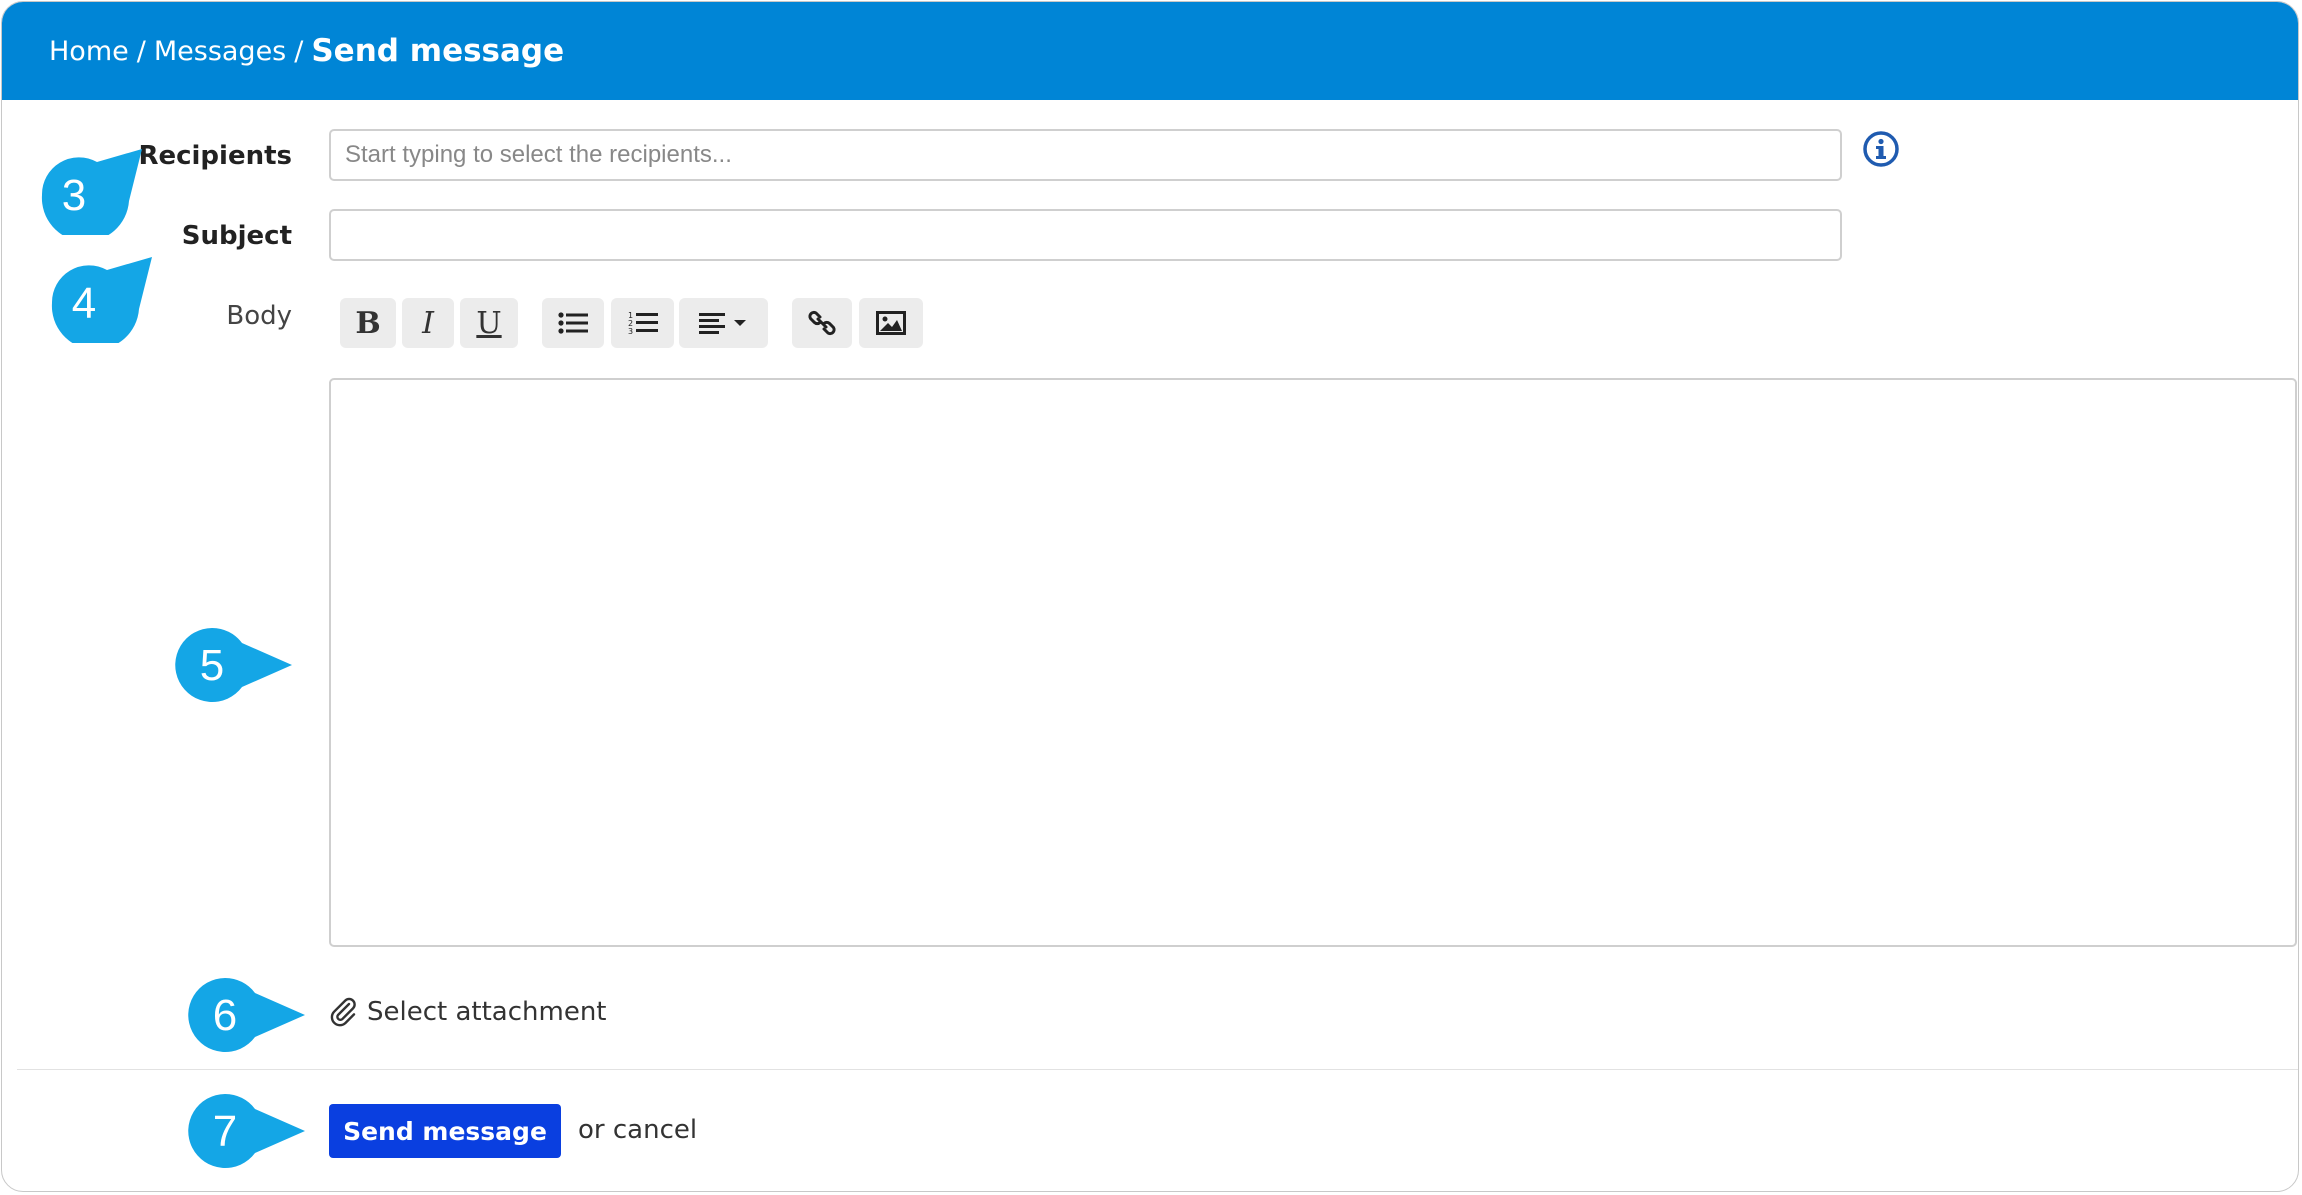 The image size is (2302, 1195). Describe the element at coordinates (212, 665) in the screenshot. I see `callout-number: 5` at that location.